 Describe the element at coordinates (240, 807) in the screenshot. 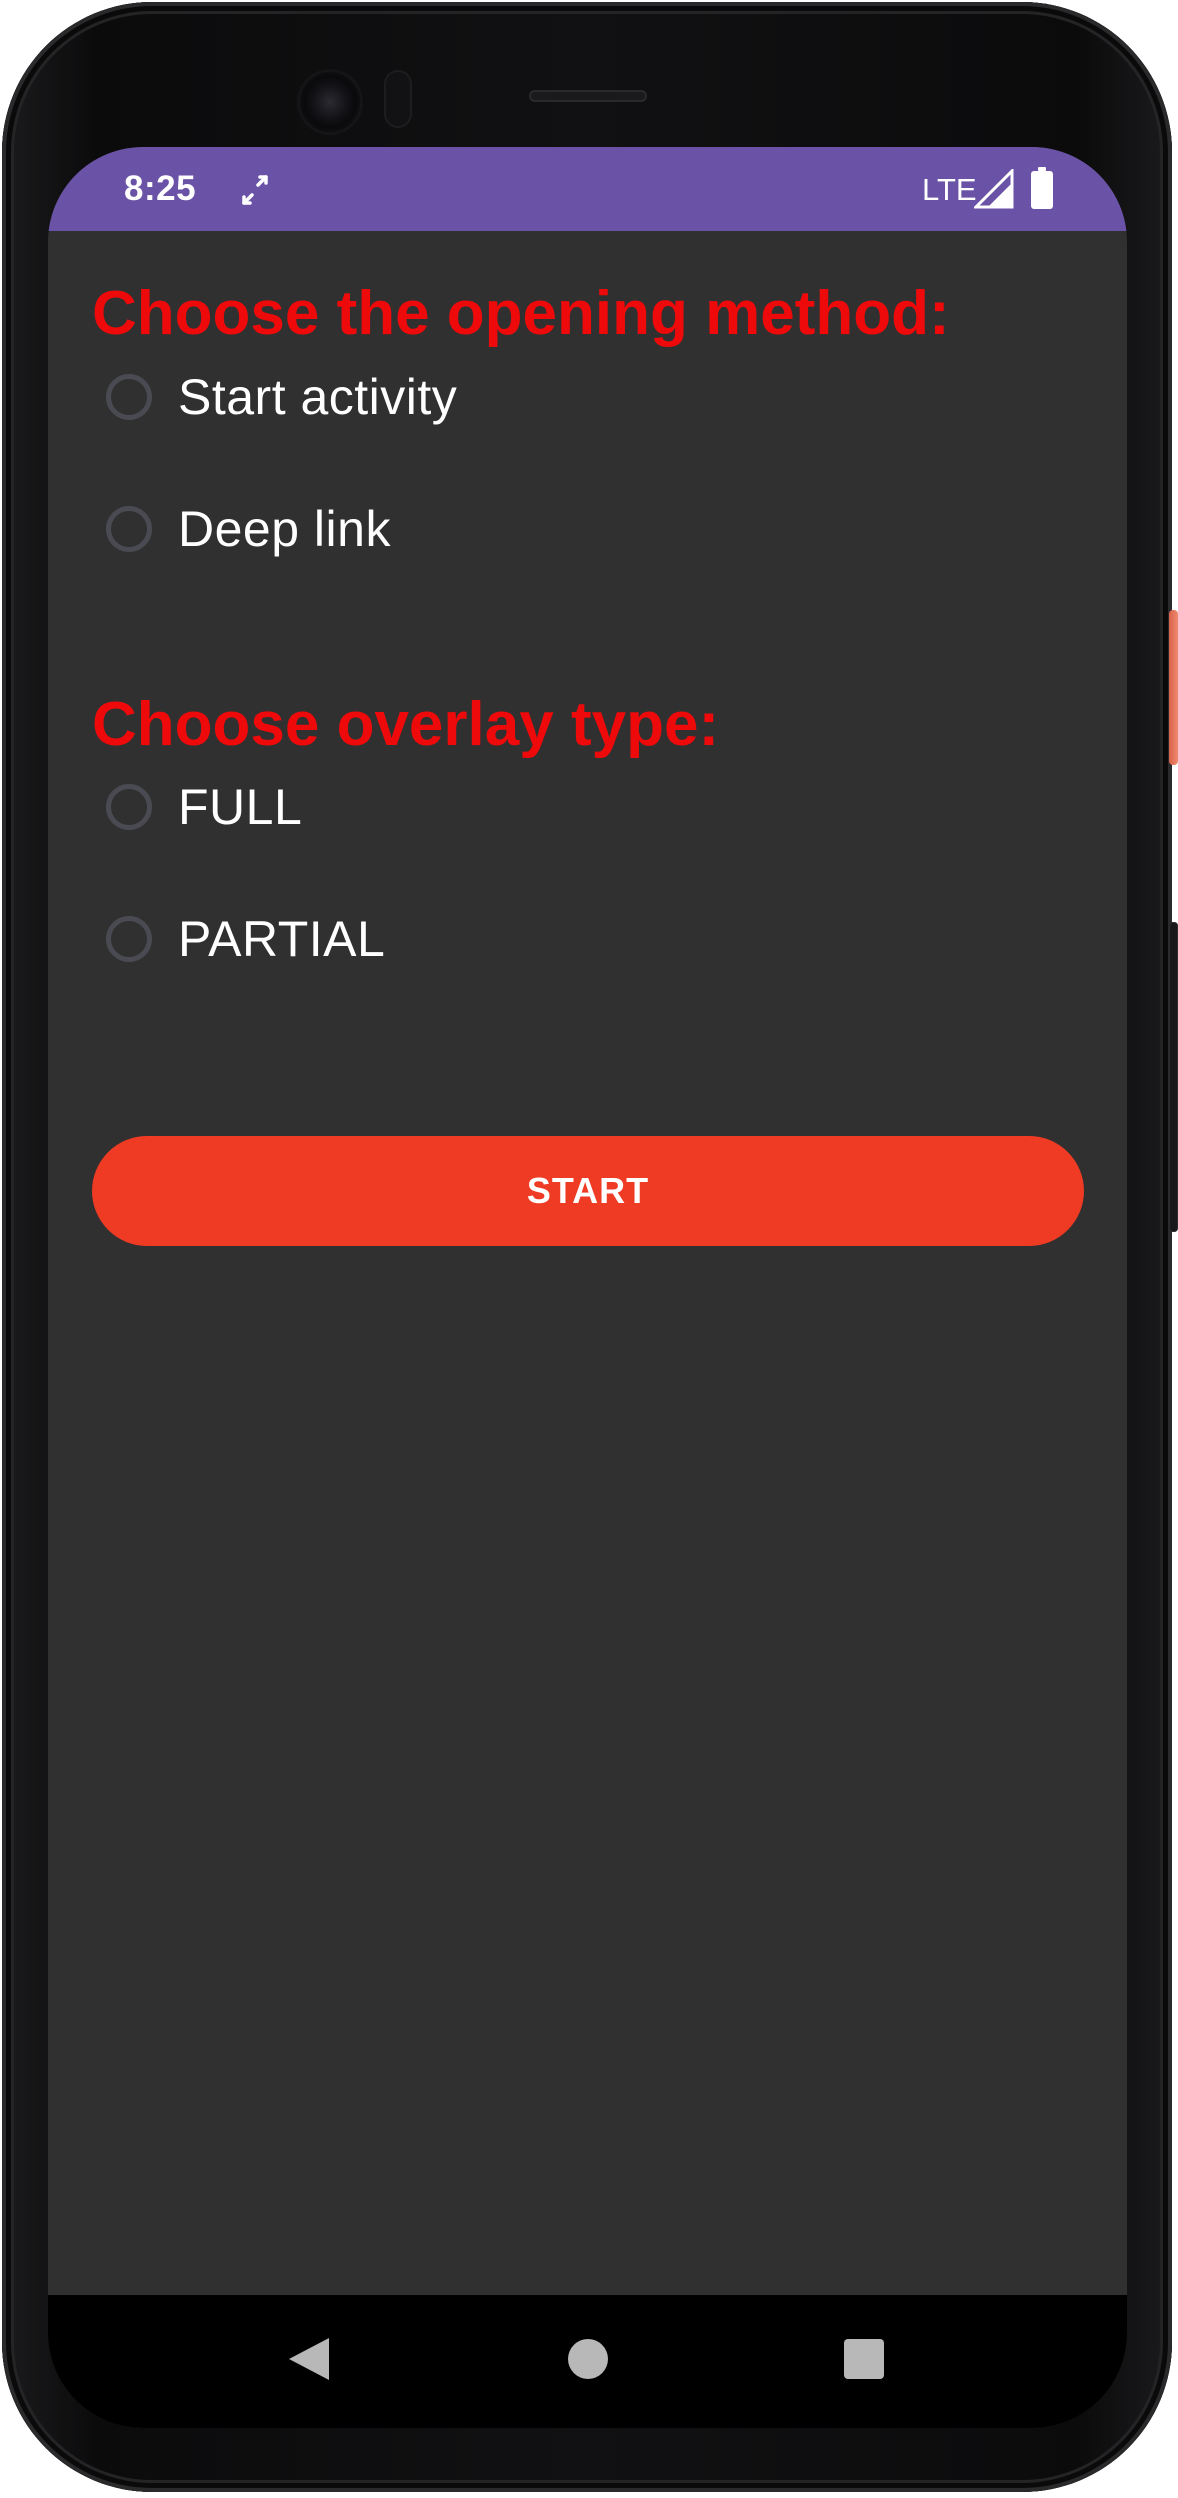

I see `radio-label: FULL` at that location.